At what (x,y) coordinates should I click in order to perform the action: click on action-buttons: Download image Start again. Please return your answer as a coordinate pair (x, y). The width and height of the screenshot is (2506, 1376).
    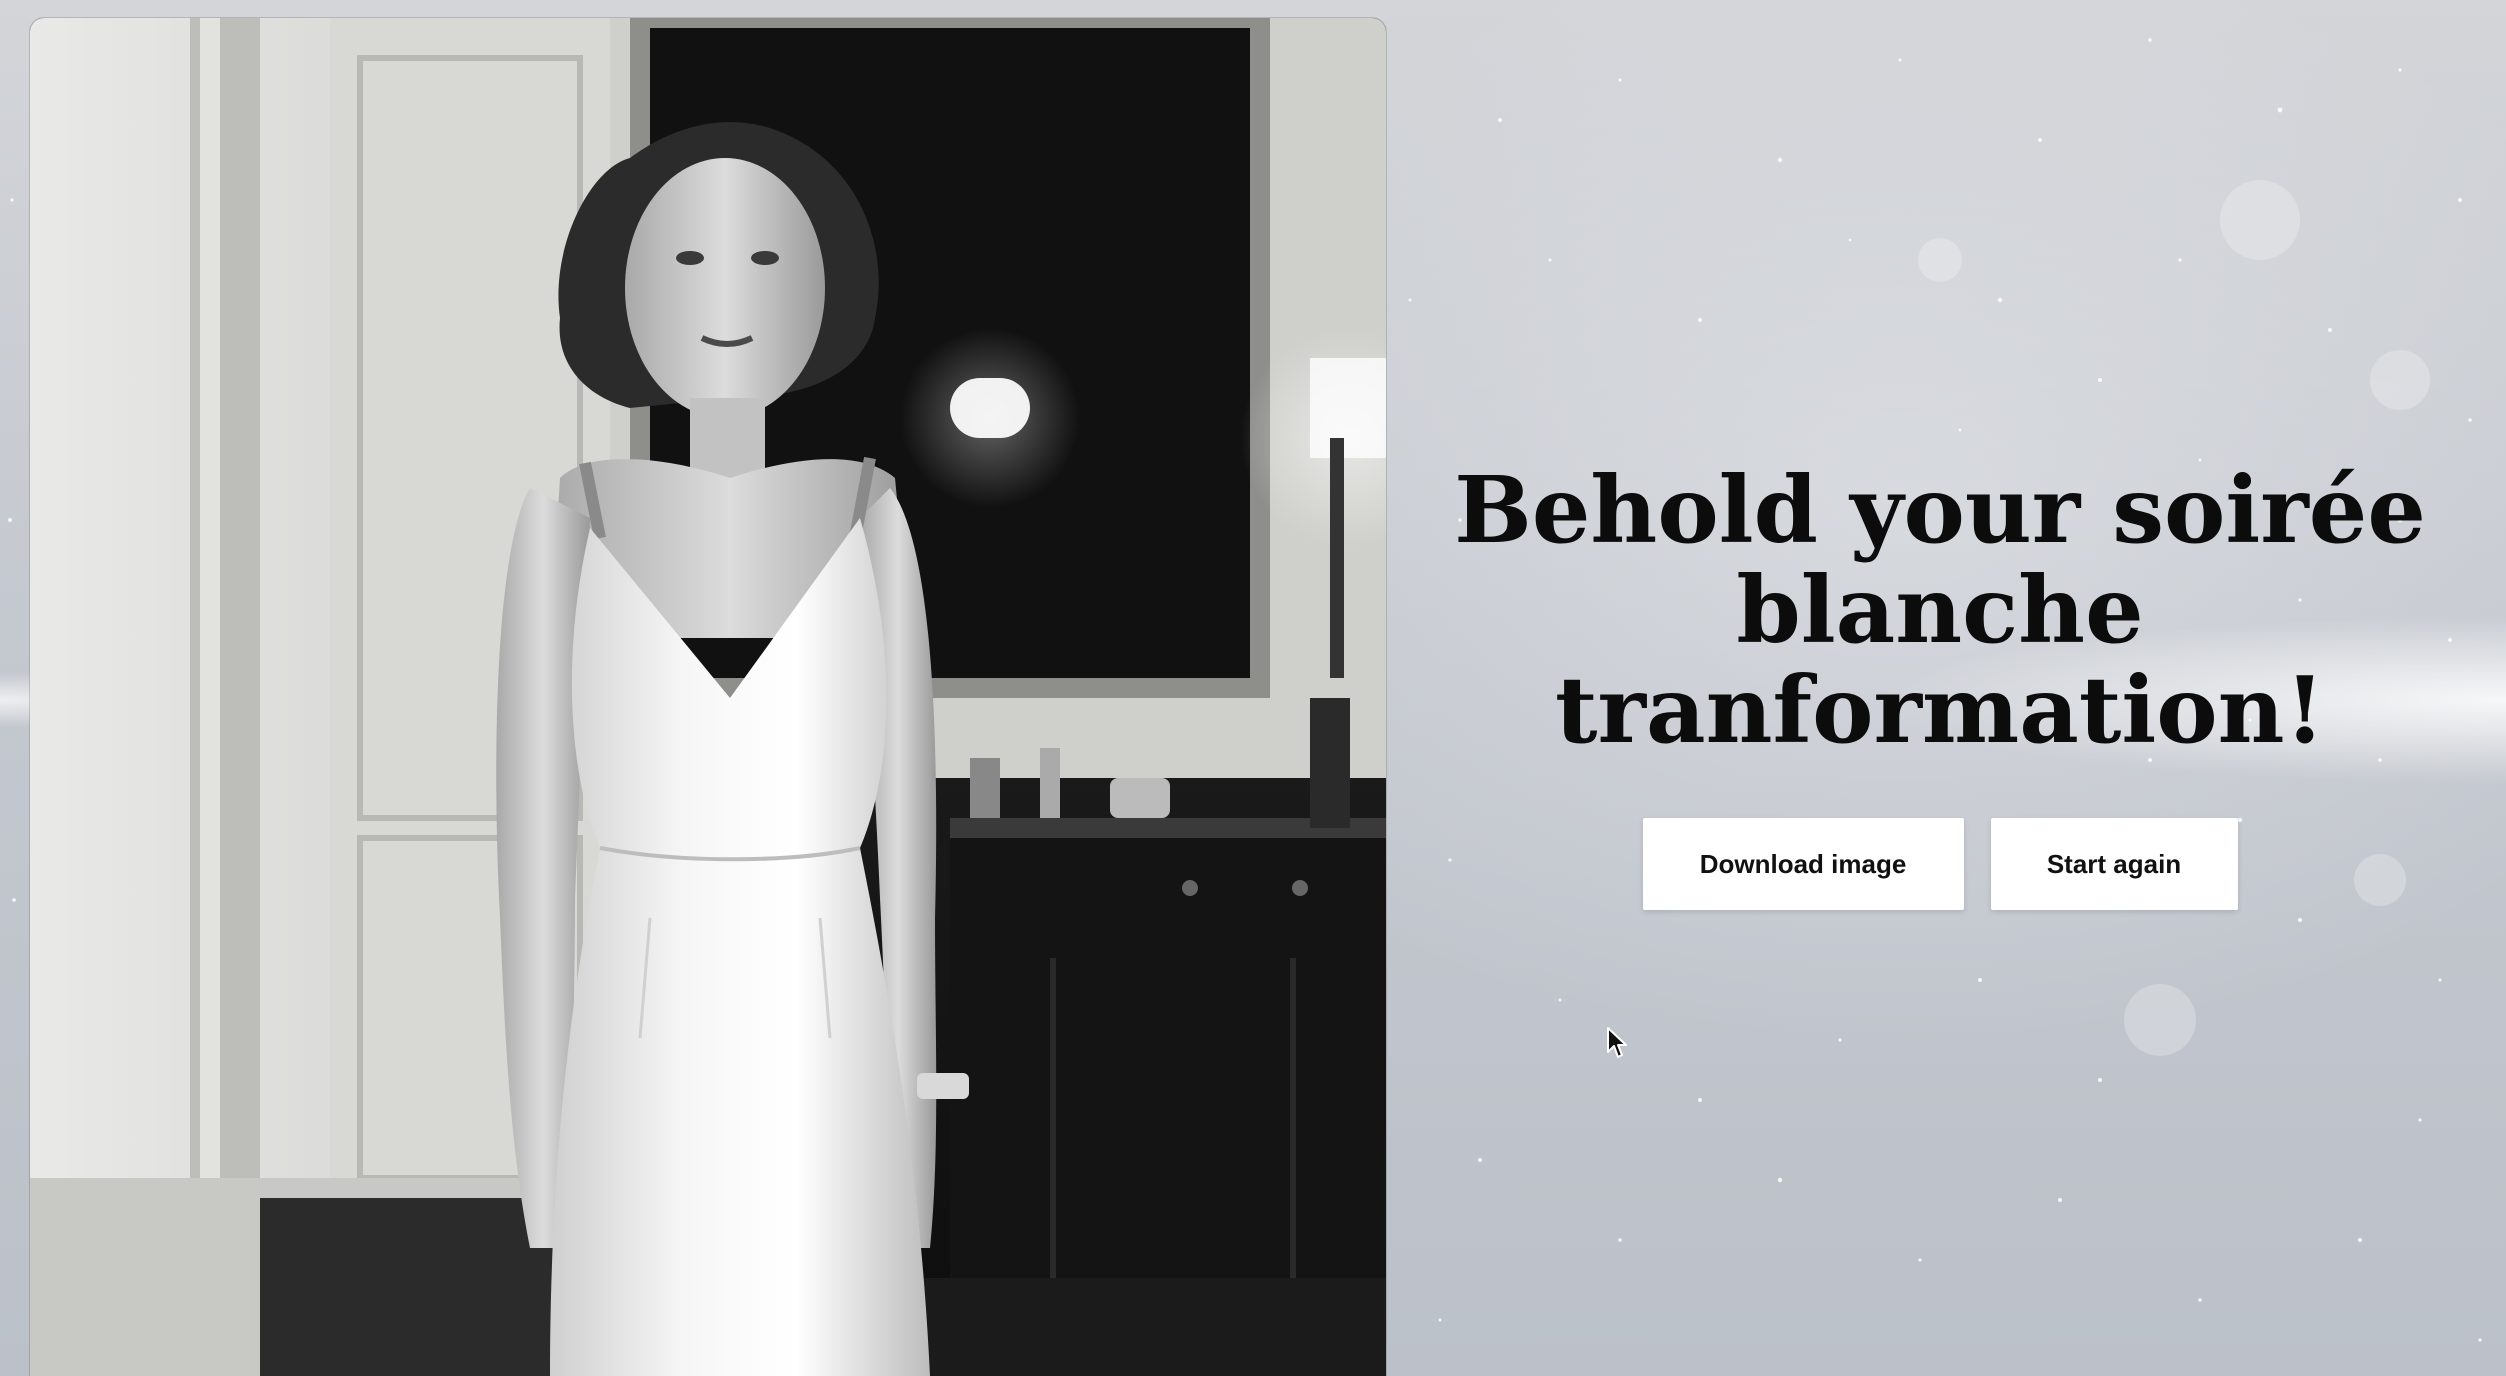
    Looking at the image, I should click on (1940, 864).